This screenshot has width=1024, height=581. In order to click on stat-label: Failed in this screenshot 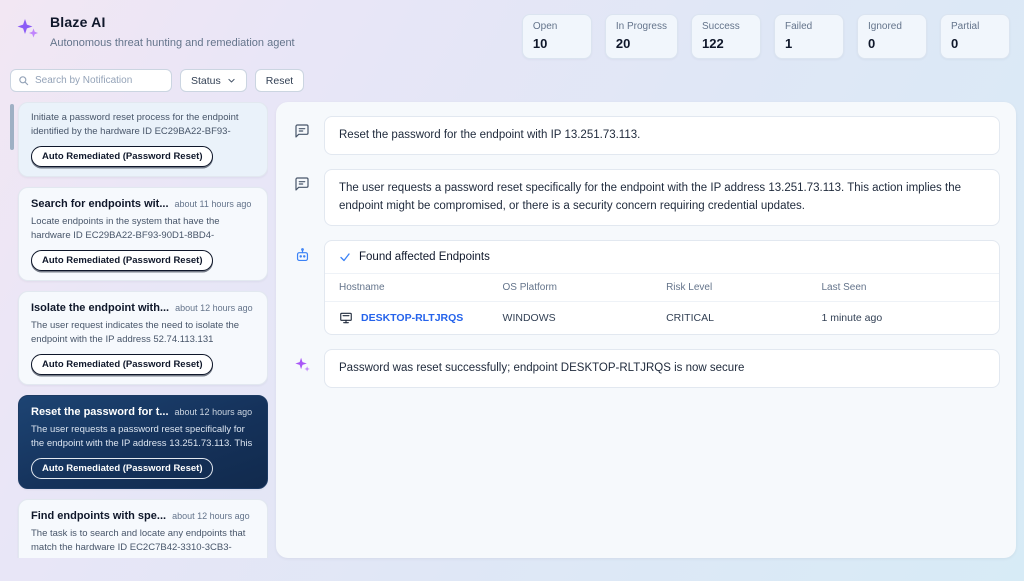, I will do `click(799, 26)`.